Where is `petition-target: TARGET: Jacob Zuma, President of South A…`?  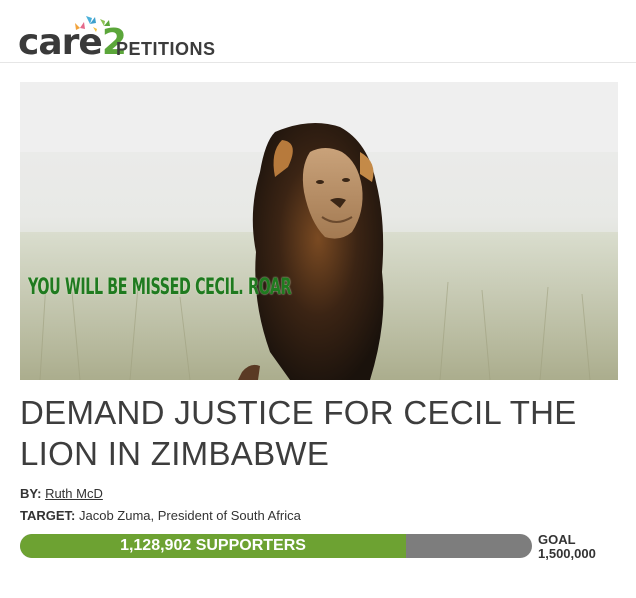
petition-target: TARGET: Jacob Zuma, President of South A… is located at coordinates (160, 515).